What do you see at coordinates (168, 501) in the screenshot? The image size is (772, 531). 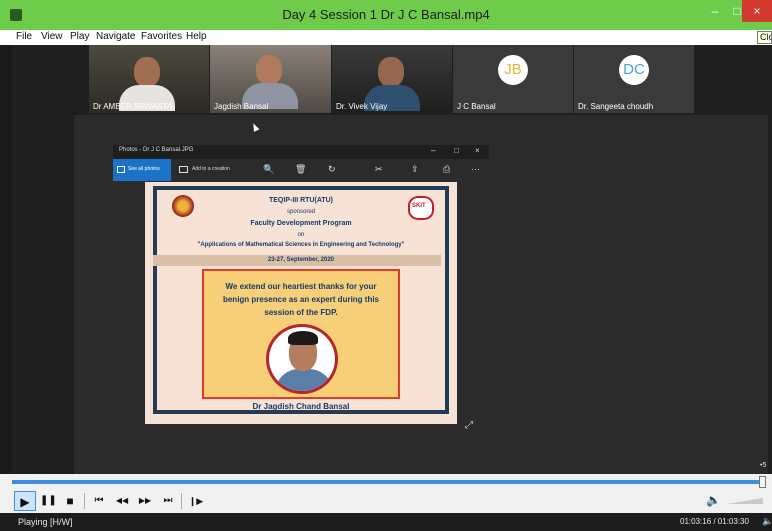 I see `next-button: ⏭` at bounding box center [168, 501].